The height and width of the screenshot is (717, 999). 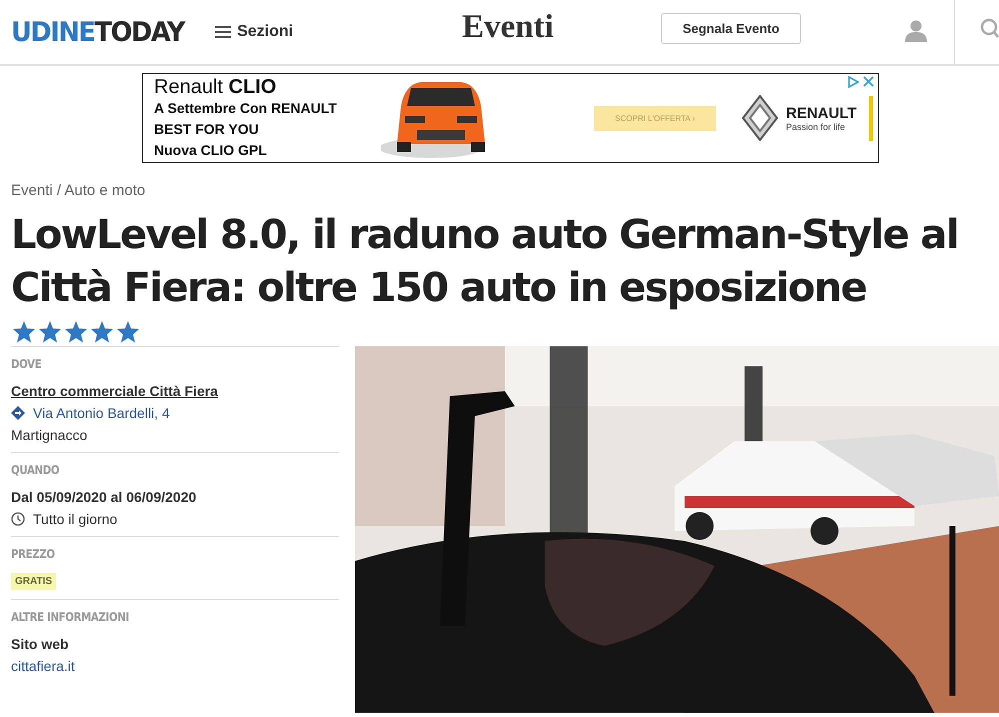 What do you see at coordinates (510, 118) in the screenshot?
I see `ad-banner: Renault CLIO A Settembre Con RENAULT BEST FOR YOU Nuova CLIO GPL SCOPRI L'OFFERTA › RENAULT Passion for life` at bounding box center [510, 118].